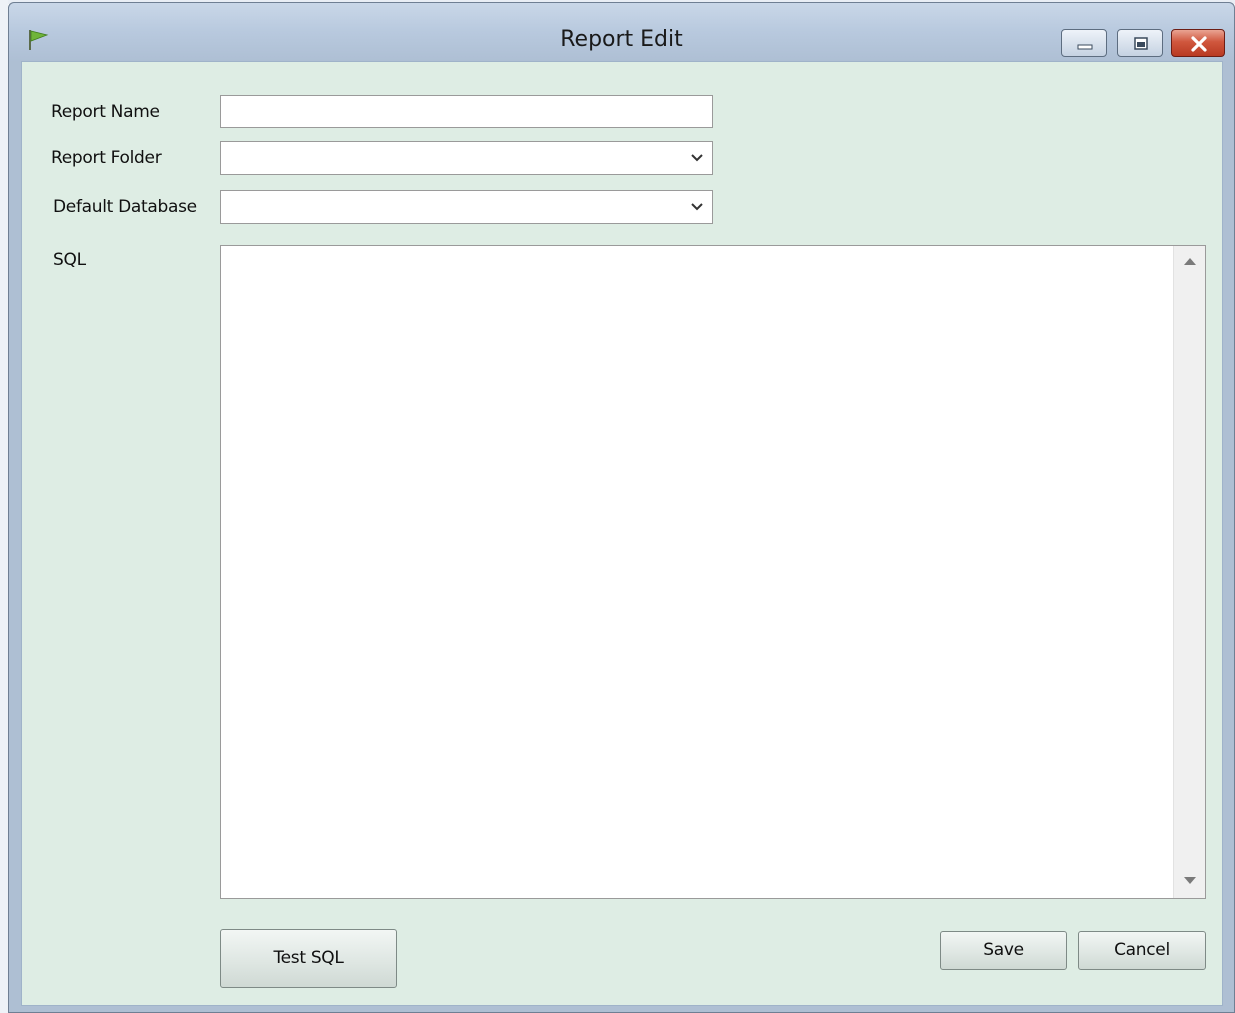 Image resolution: width=1235 pixels, height=1013 pixels. What do you see at coordinates (1084, 43) in the screenshot?
I see `minimize-button` at bounding box center [1084, 43].